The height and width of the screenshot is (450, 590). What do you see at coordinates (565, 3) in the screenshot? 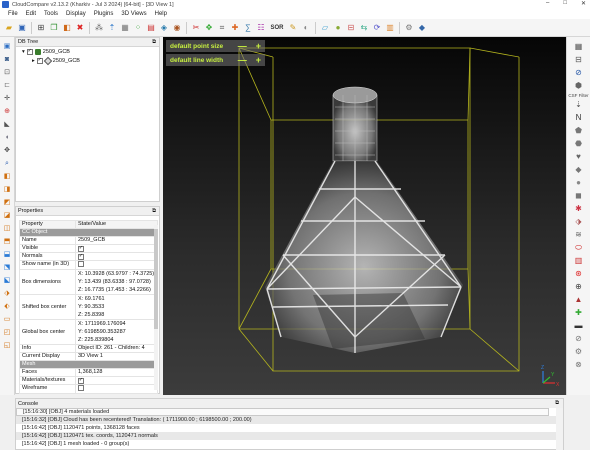
I see `maximize-button: □` at bounding box center [565, 3].